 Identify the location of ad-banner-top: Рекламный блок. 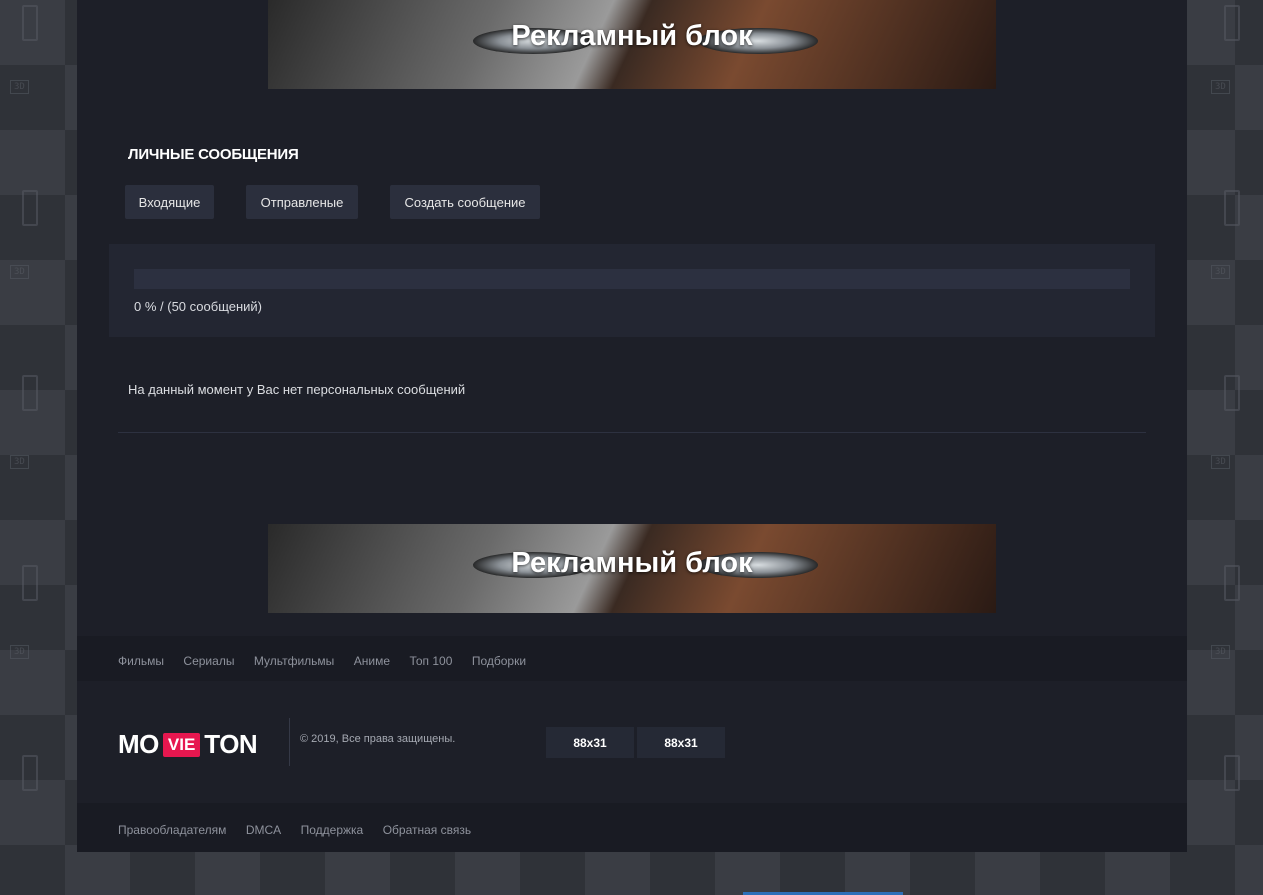
(632, 44).